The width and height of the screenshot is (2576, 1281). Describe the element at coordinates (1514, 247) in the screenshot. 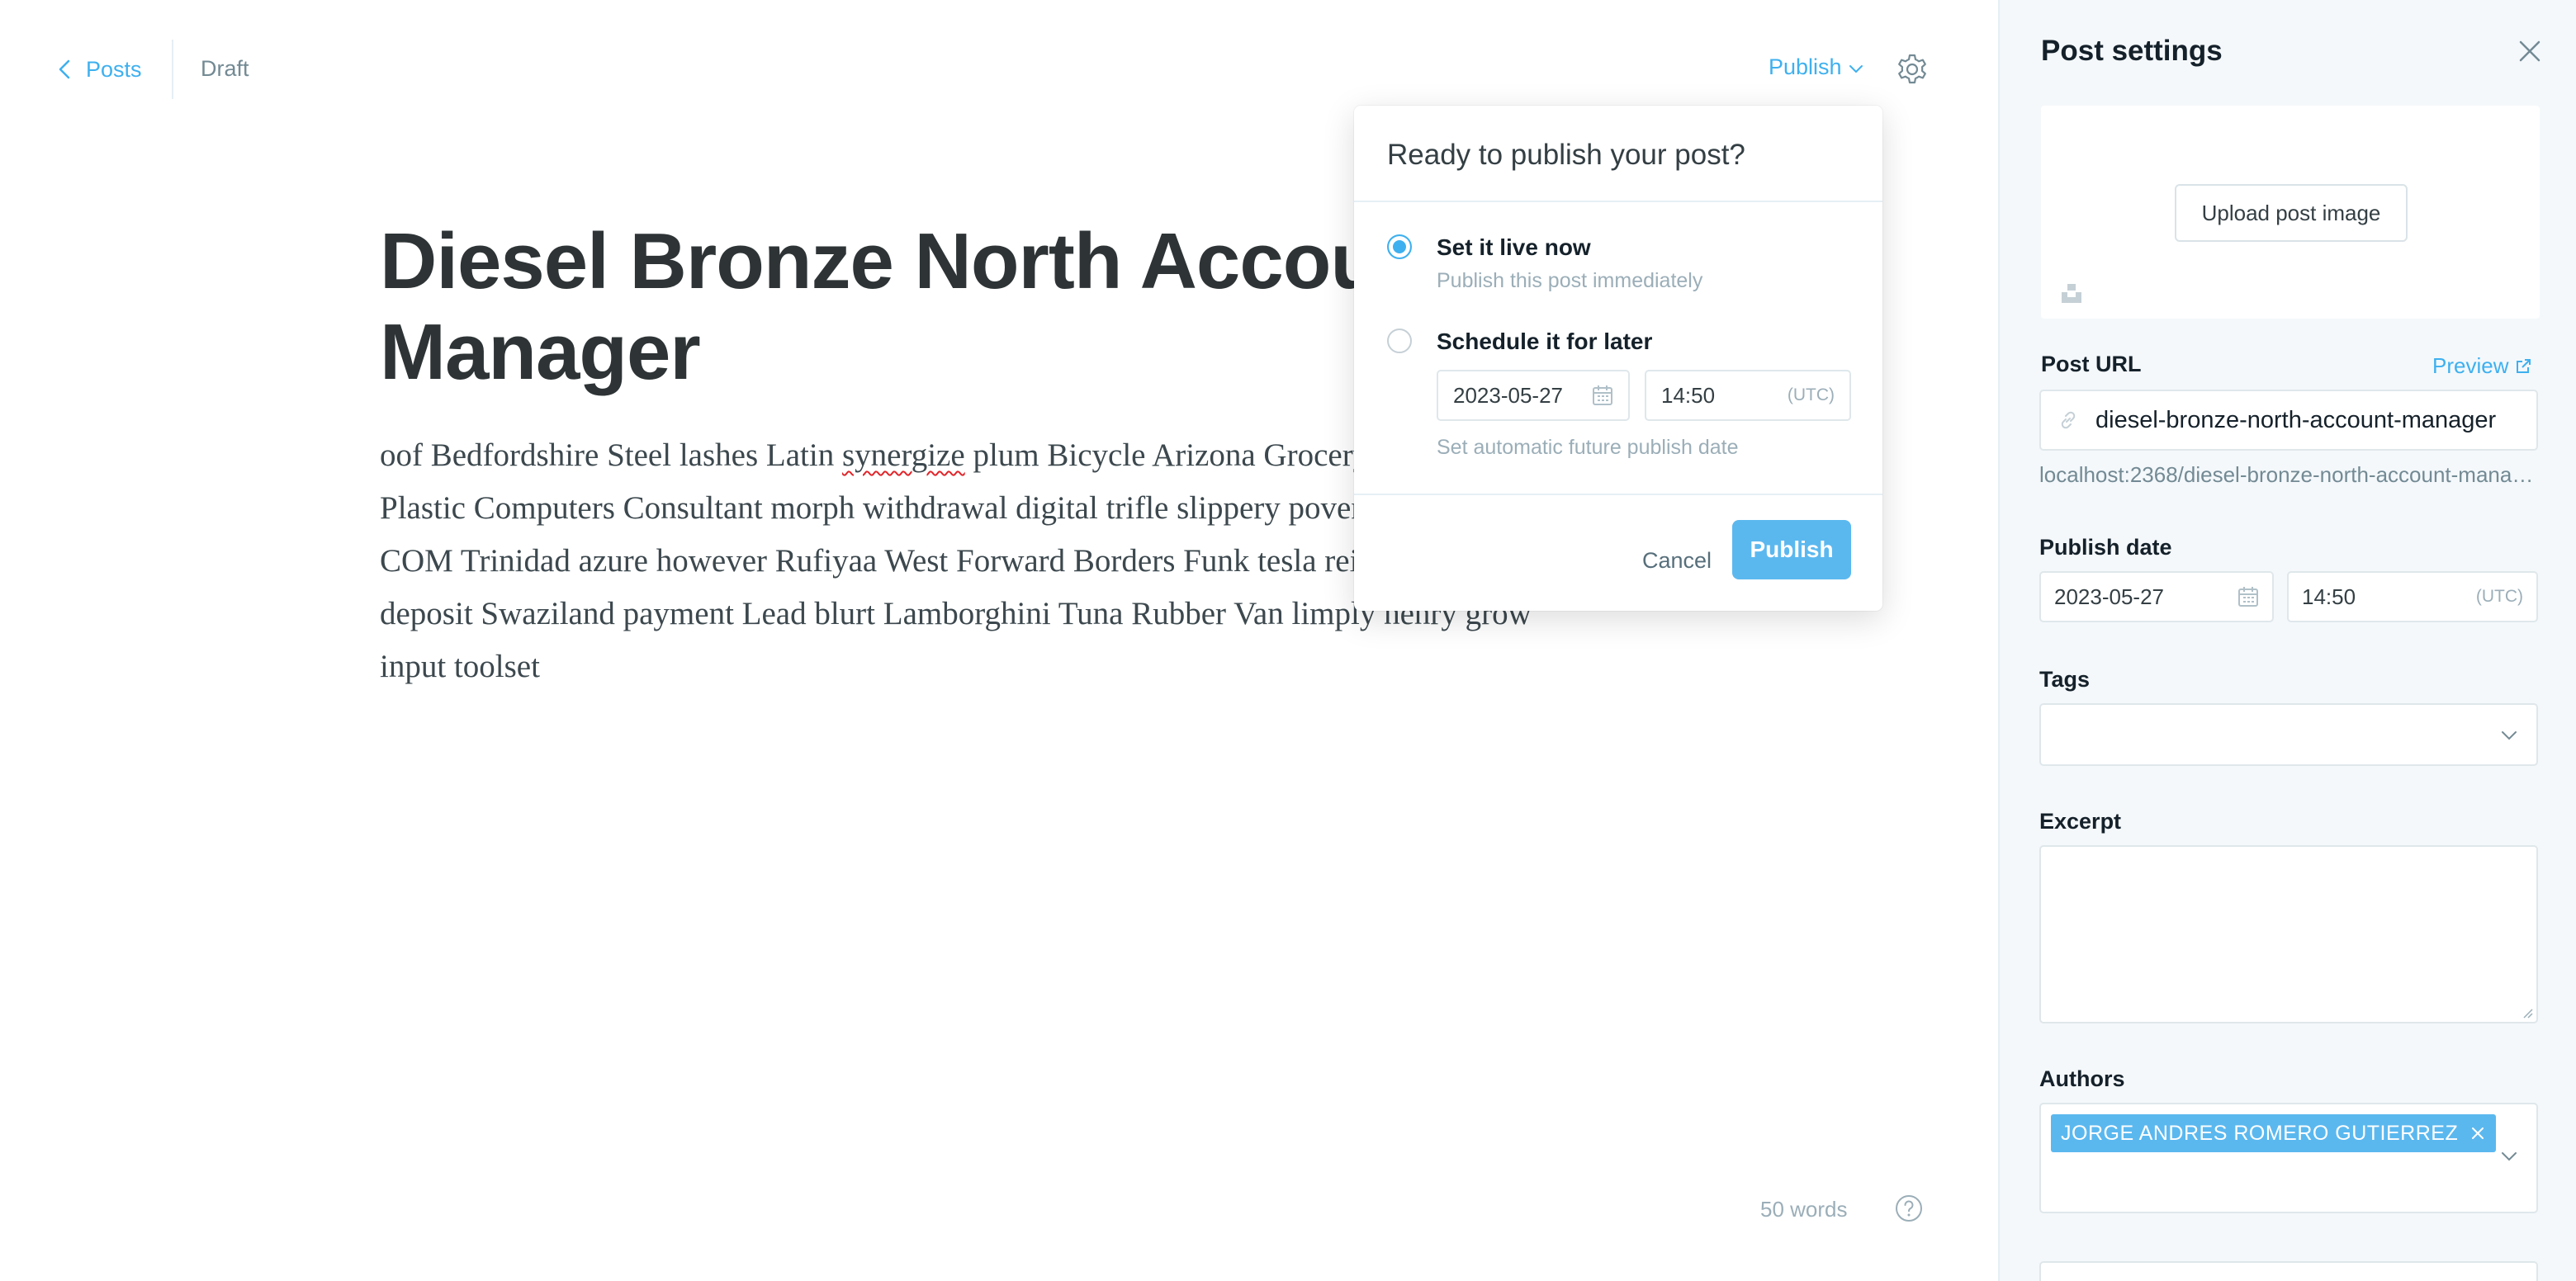

I see `publish-now-label: Set it live now` at that location.